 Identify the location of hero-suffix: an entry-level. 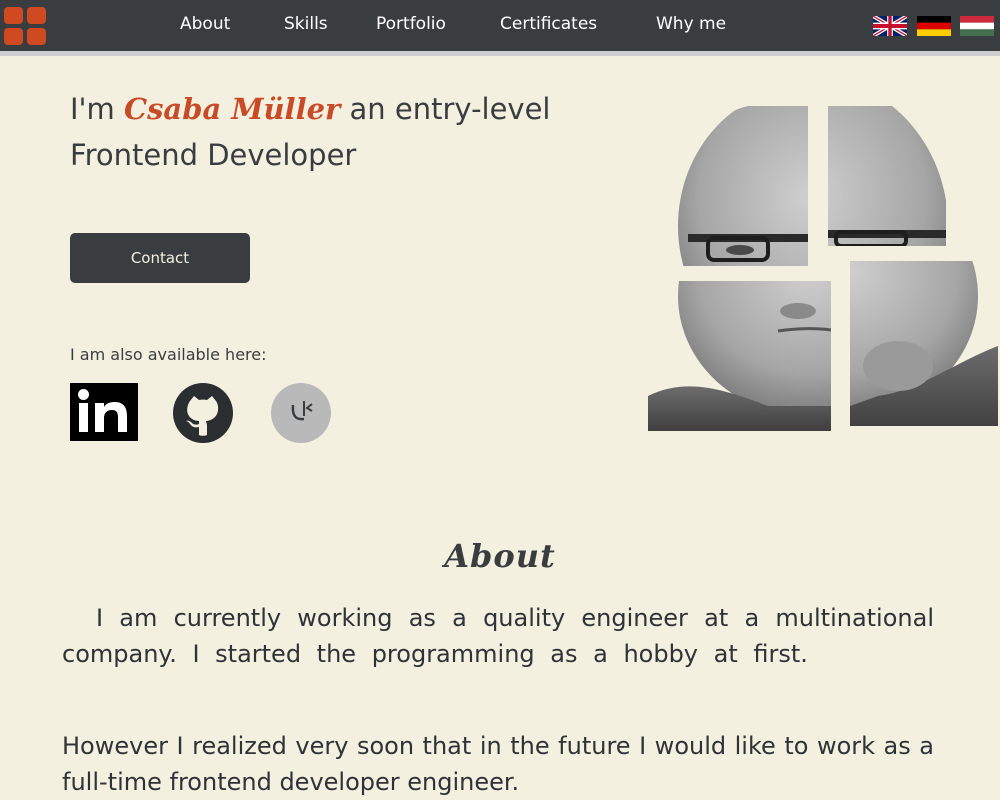
(450, 109).